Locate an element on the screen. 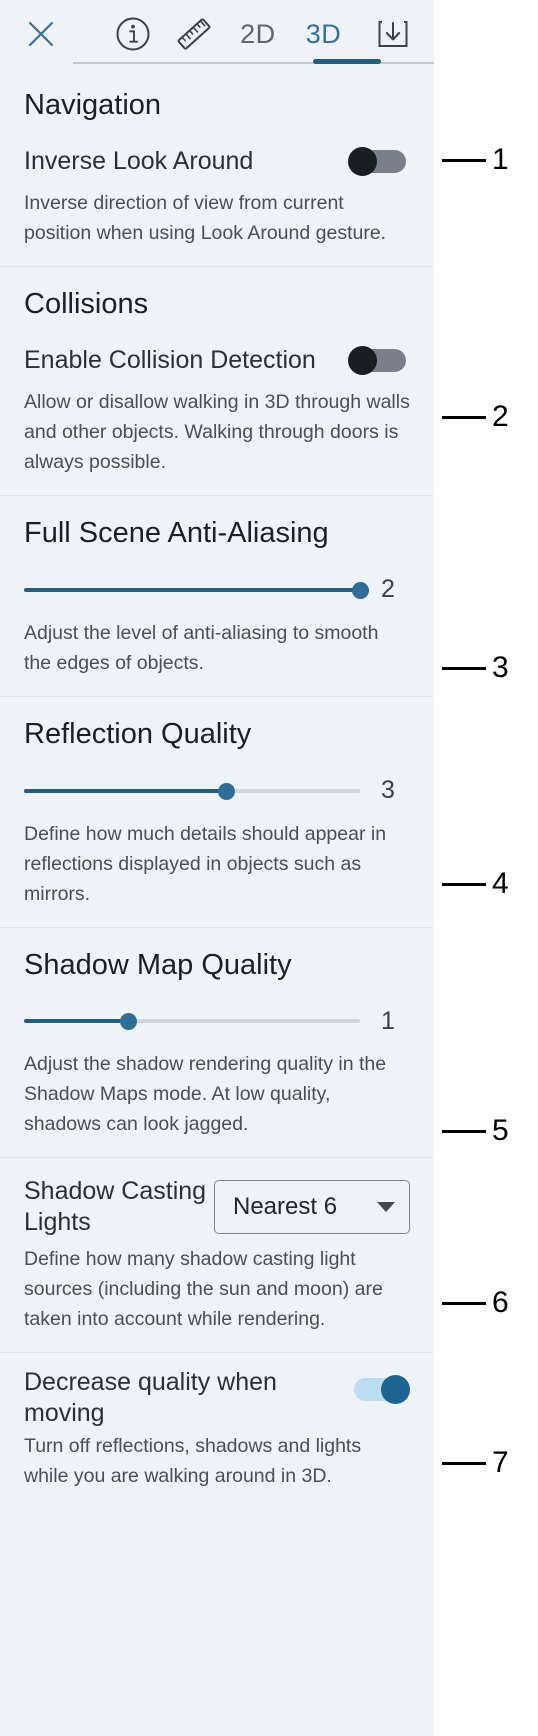 Image resolution: width=538 pixels, height=1736 pixels. setting-row-decrease-quality: Decrease quality when moving is located at coordinates (217, 1391).